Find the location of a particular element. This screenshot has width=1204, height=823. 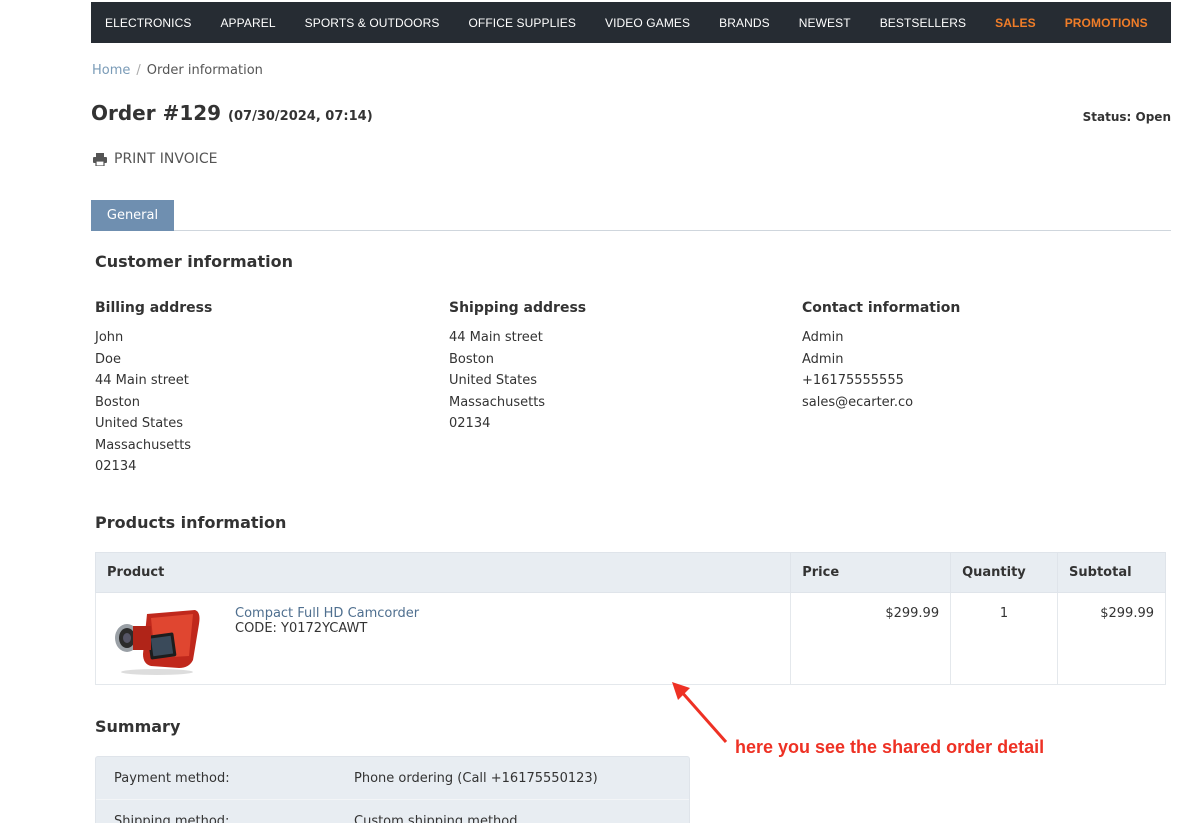

page-title: Order #129 (07/30/2024, 07:14) is located at coordinates (232, 113).